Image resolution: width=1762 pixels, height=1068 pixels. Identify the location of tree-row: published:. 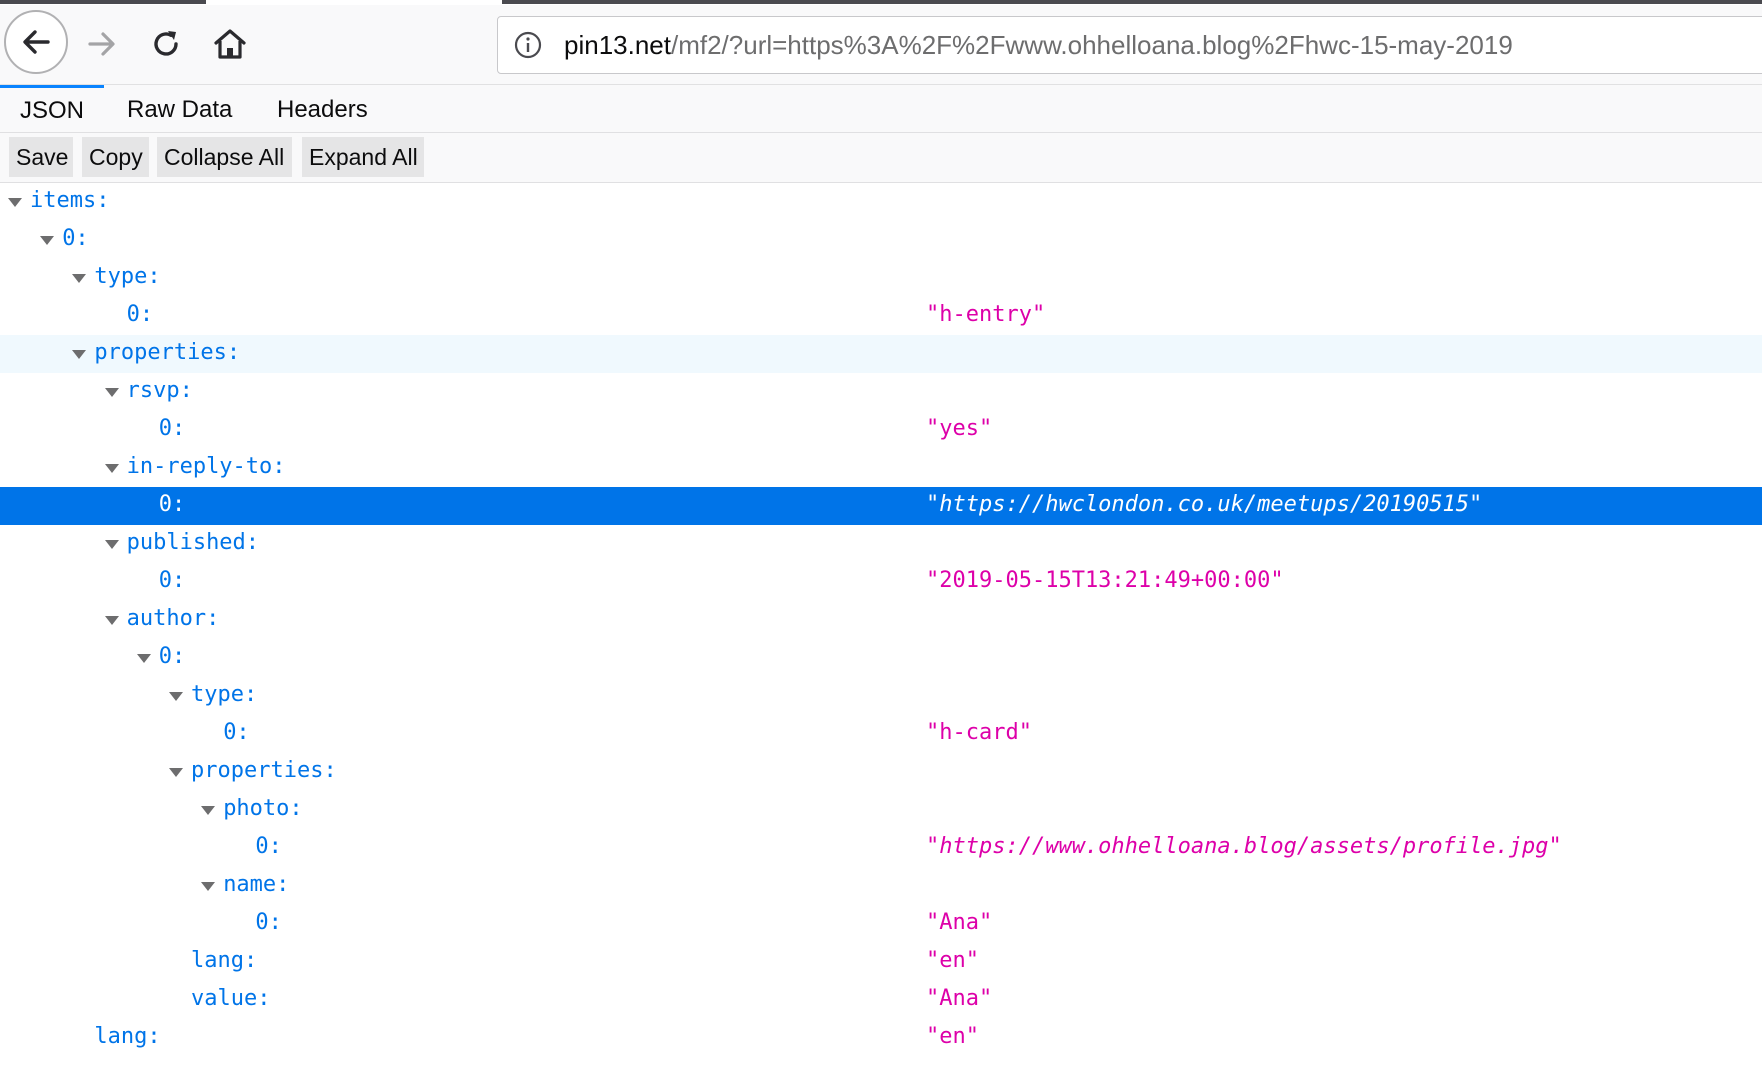
(881, 544).